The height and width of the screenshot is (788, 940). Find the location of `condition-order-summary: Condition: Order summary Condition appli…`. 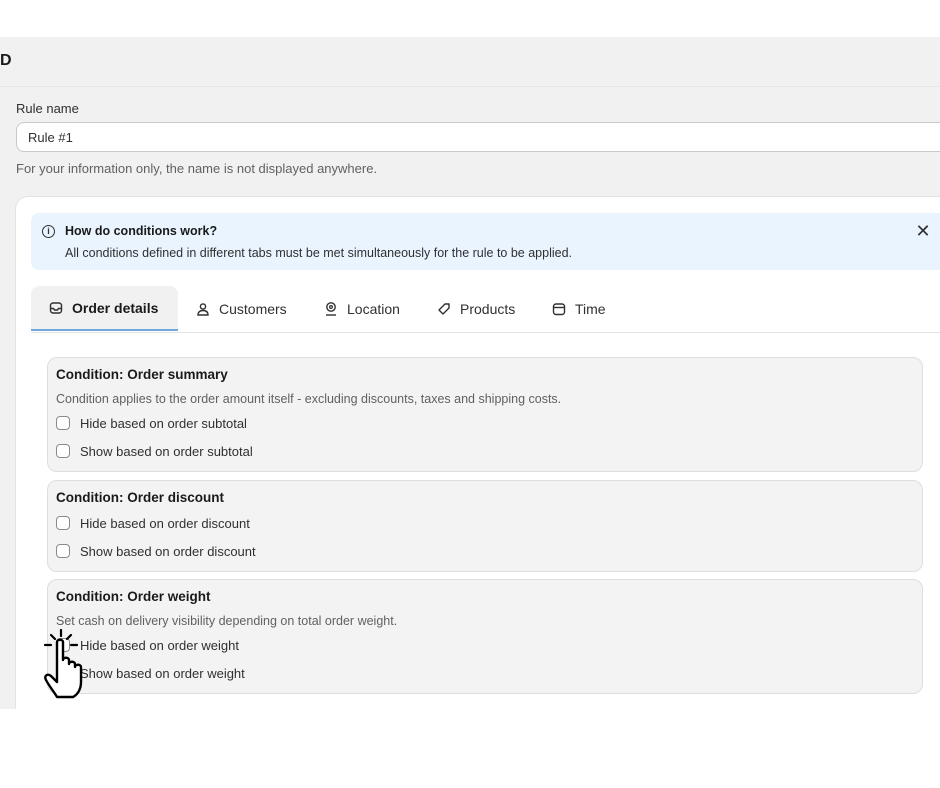

condition-order-summary: Condition: Order summary Condition appli… is located at coordinates (485, 414).